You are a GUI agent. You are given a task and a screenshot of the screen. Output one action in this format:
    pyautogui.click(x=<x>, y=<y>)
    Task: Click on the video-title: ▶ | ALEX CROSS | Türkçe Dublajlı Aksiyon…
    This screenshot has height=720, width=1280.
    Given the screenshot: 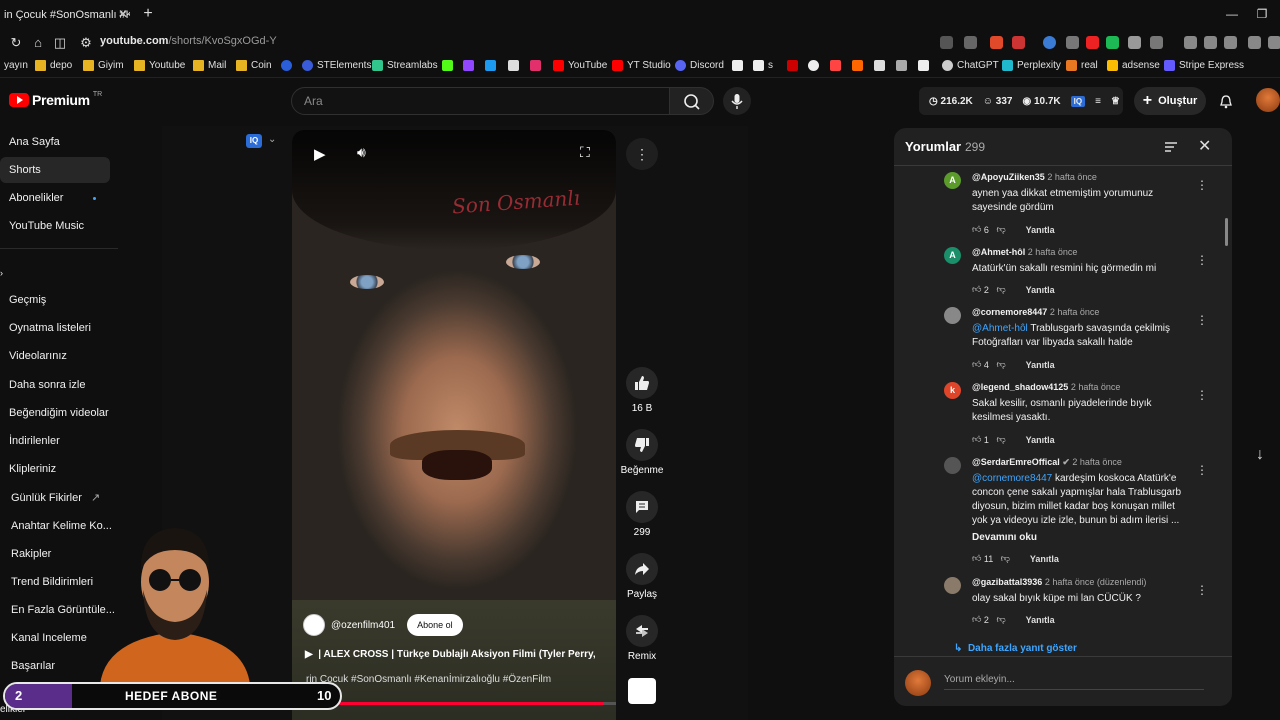 What is the action you would take?
    pyautogui.click(x=450, y=654)
    